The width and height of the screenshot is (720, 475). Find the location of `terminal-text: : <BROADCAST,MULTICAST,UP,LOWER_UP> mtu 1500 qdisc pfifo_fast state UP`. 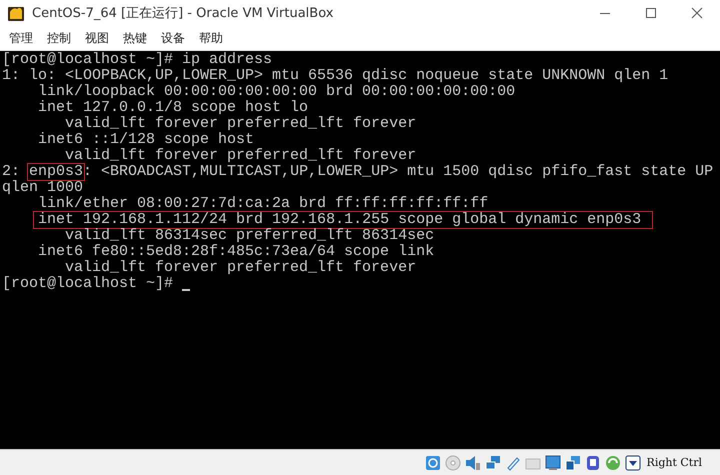

terminal-text: : <BROADCAST,MULTICAST,UP,LOWER_UP> mtu 1500 qdisc pfifo_fast state UP is located at coordinates (398, 172).